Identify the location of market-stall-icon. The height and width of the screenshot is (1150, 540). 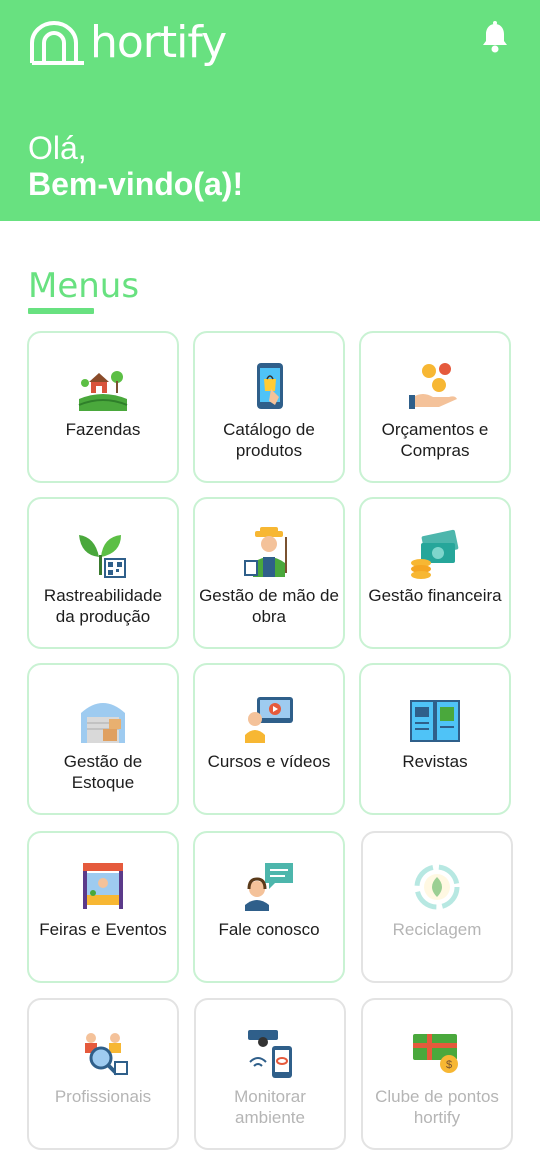
(103, 886).